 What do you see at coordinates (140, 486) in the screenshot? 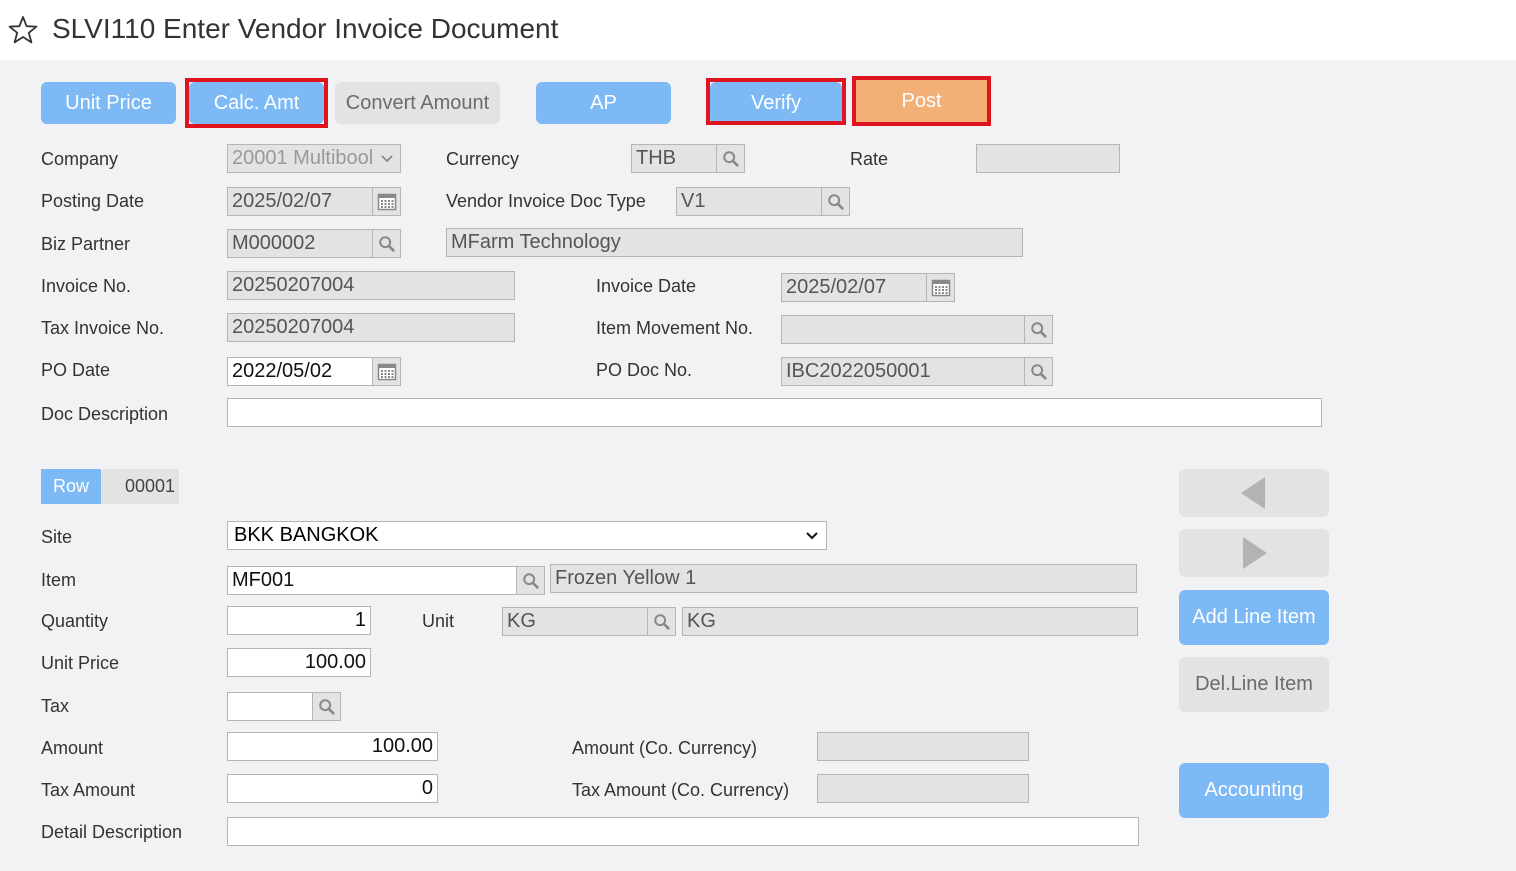
I see `row-number: 00001` at bounding box center [140, 486].